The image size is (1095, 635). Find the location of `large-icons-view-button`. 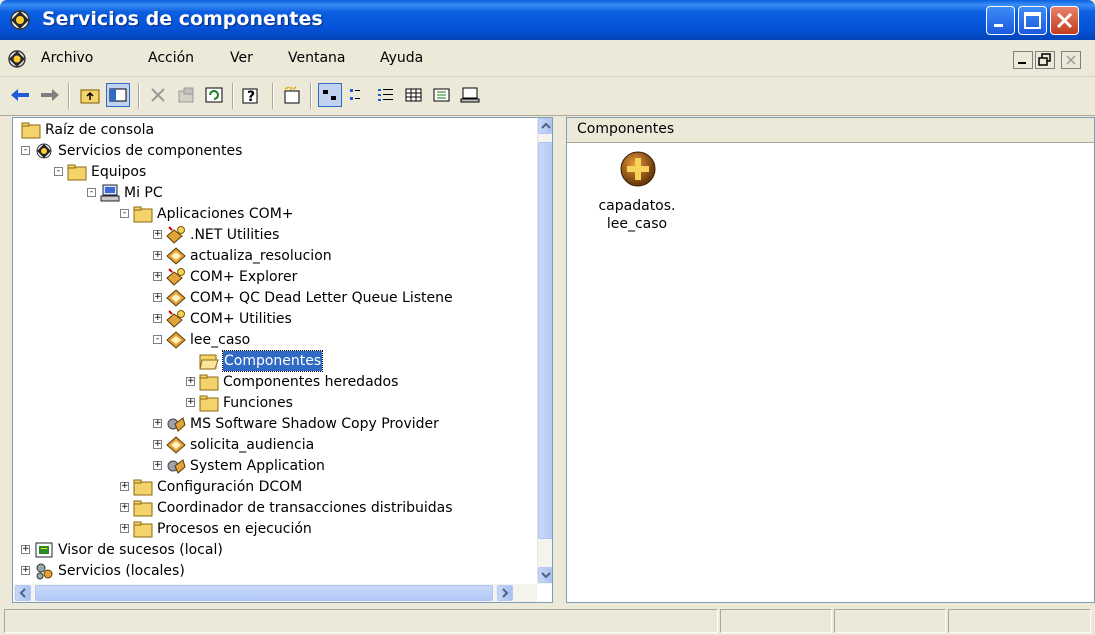

large-icons-view-button is located at coordinates (330, 95).